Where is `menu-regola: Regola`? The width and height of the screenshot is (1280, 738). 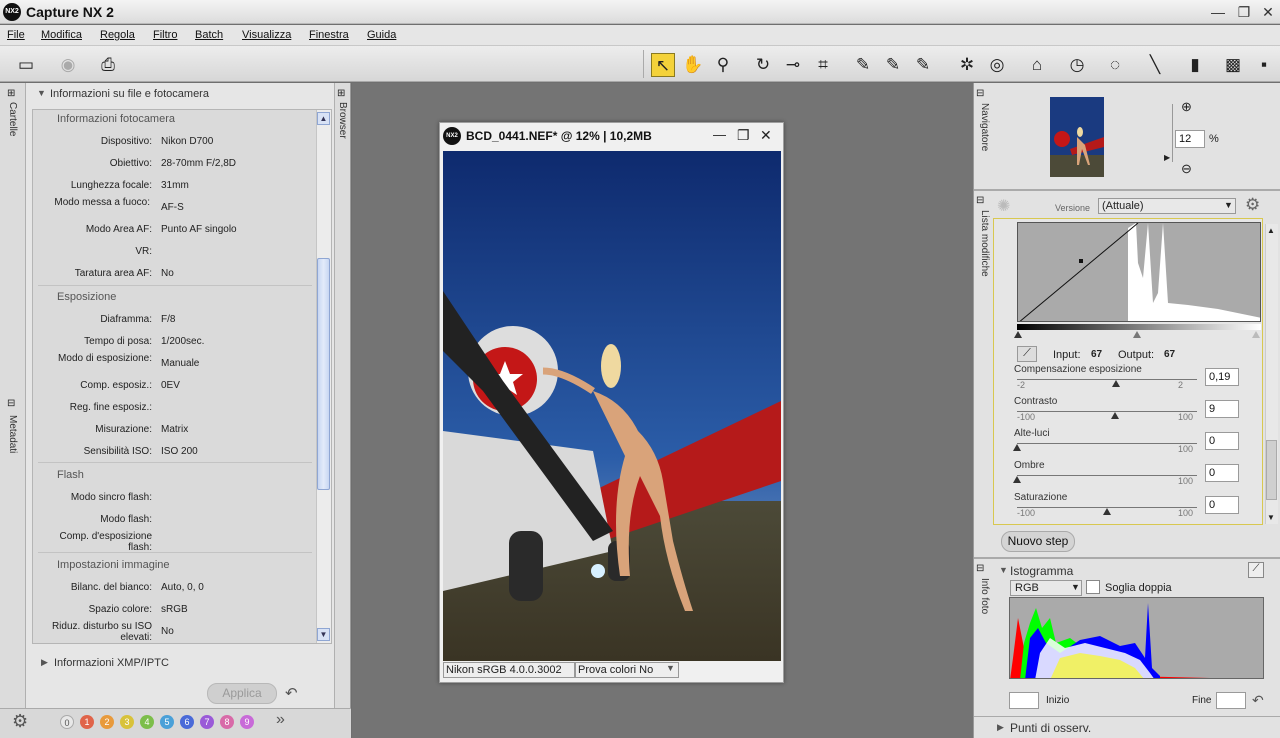
menu-regola: Regola is located at coordinates (117, 35).